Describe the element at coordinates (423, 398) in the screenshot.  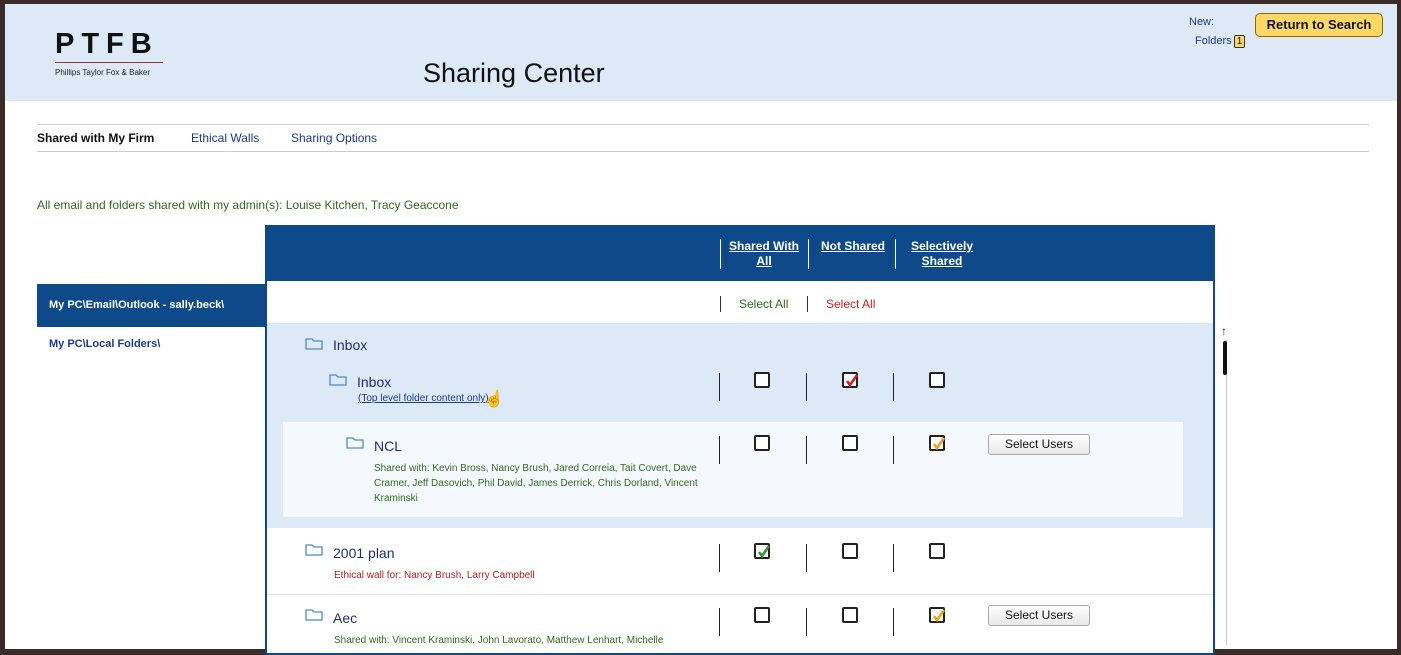
I see `top-level-content-link: (Top level folder content only)` at that location.